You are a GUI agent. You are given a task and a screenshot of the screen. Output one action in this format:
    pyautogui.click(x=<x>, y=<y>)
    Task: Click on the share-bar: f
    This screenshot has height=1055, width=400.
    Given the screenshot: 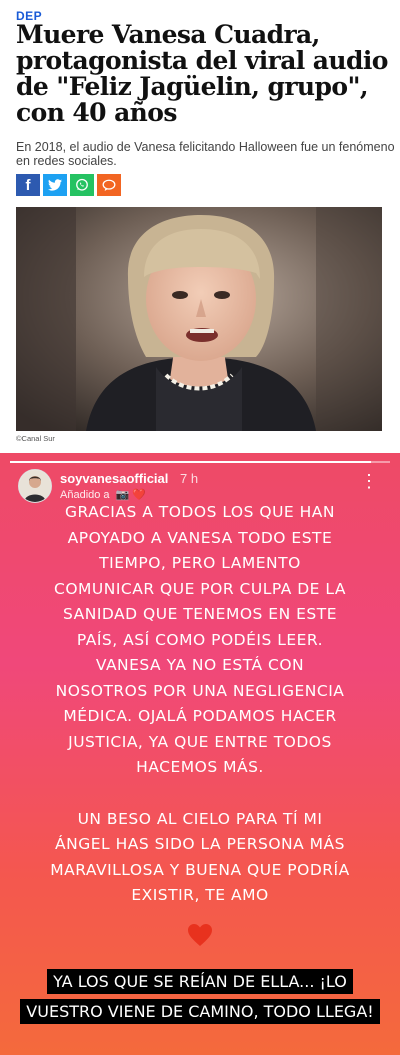 What is the action you would take?
    pyautogui.click(x=68, y=185)
    